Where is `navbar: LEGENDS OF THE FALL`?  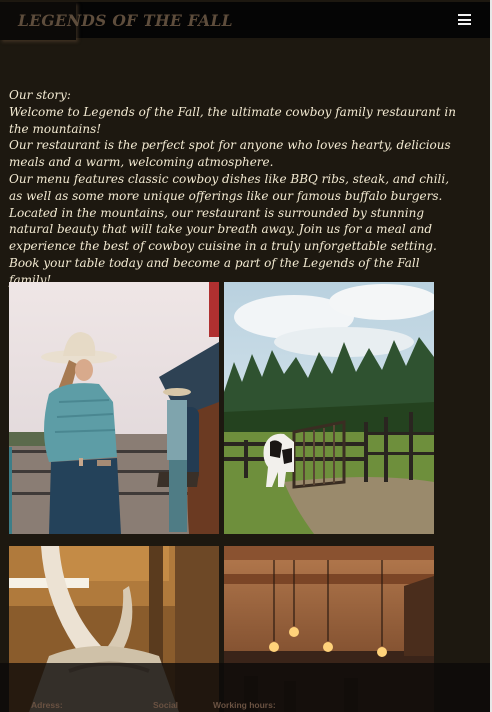
navbar: LEGENDS OF THE FALL is located at coordinates (245, 21).